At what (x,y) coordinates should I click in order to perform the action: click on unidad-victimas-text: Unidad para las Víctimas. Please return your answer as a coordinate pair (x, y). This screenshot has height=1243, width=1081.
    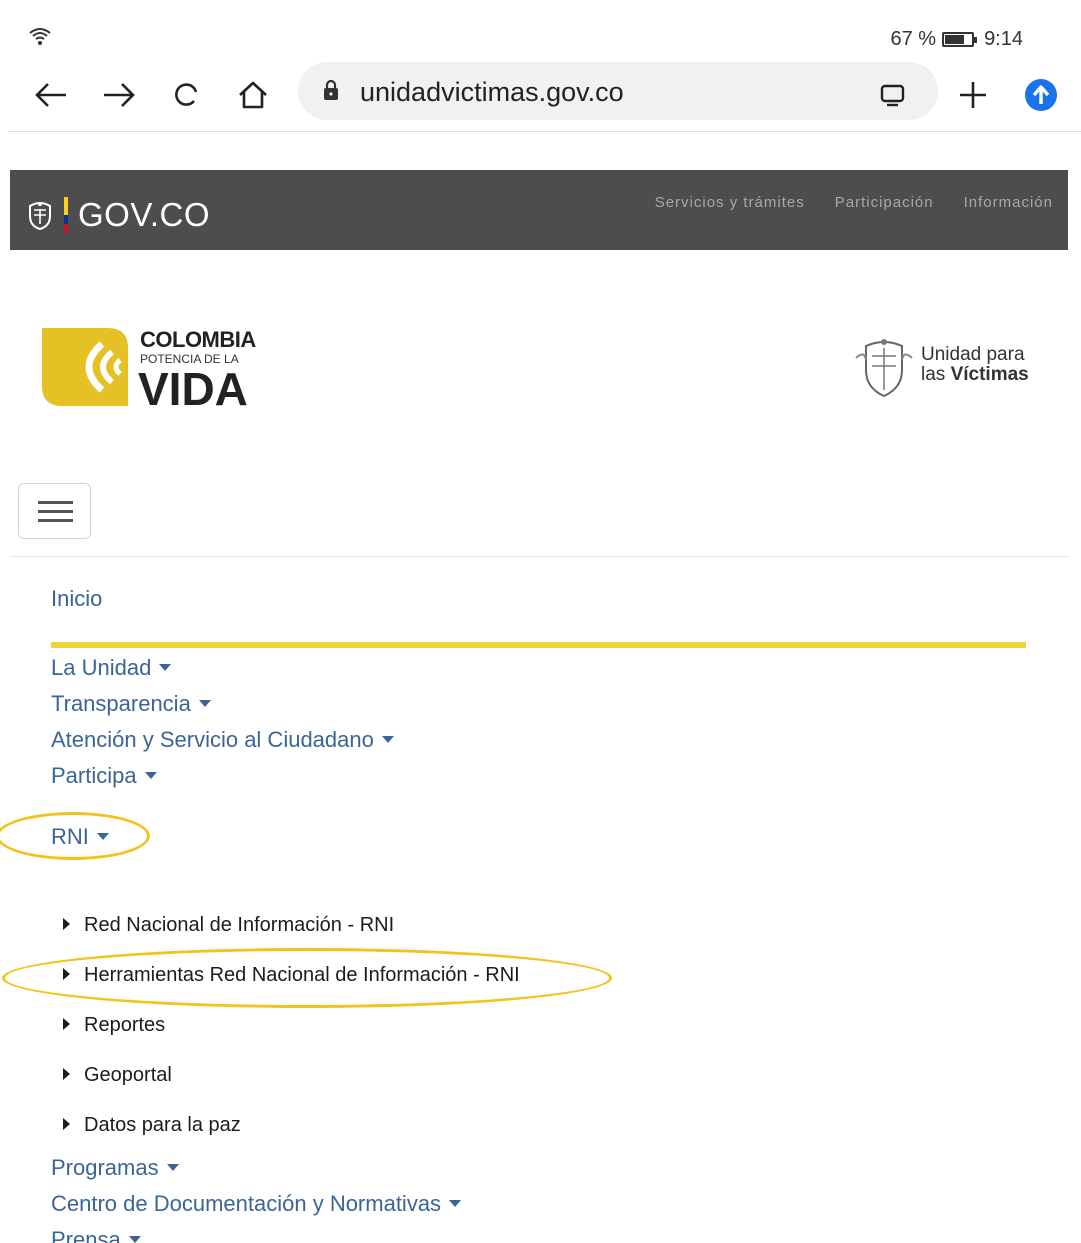
    Looking at the image, I should click on (975, 365).